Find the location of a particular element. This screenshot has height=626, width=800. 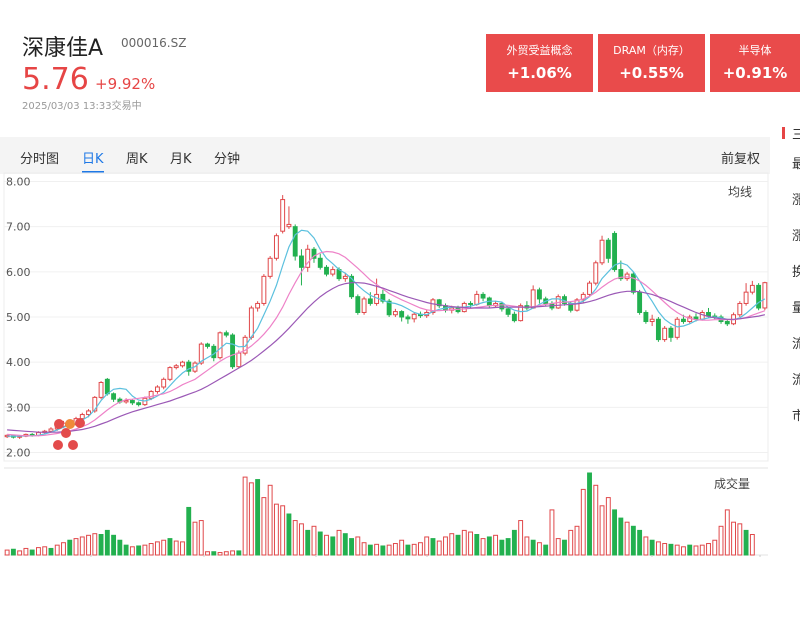

right-panel-label: 市 is located at coordinates (796, 416).